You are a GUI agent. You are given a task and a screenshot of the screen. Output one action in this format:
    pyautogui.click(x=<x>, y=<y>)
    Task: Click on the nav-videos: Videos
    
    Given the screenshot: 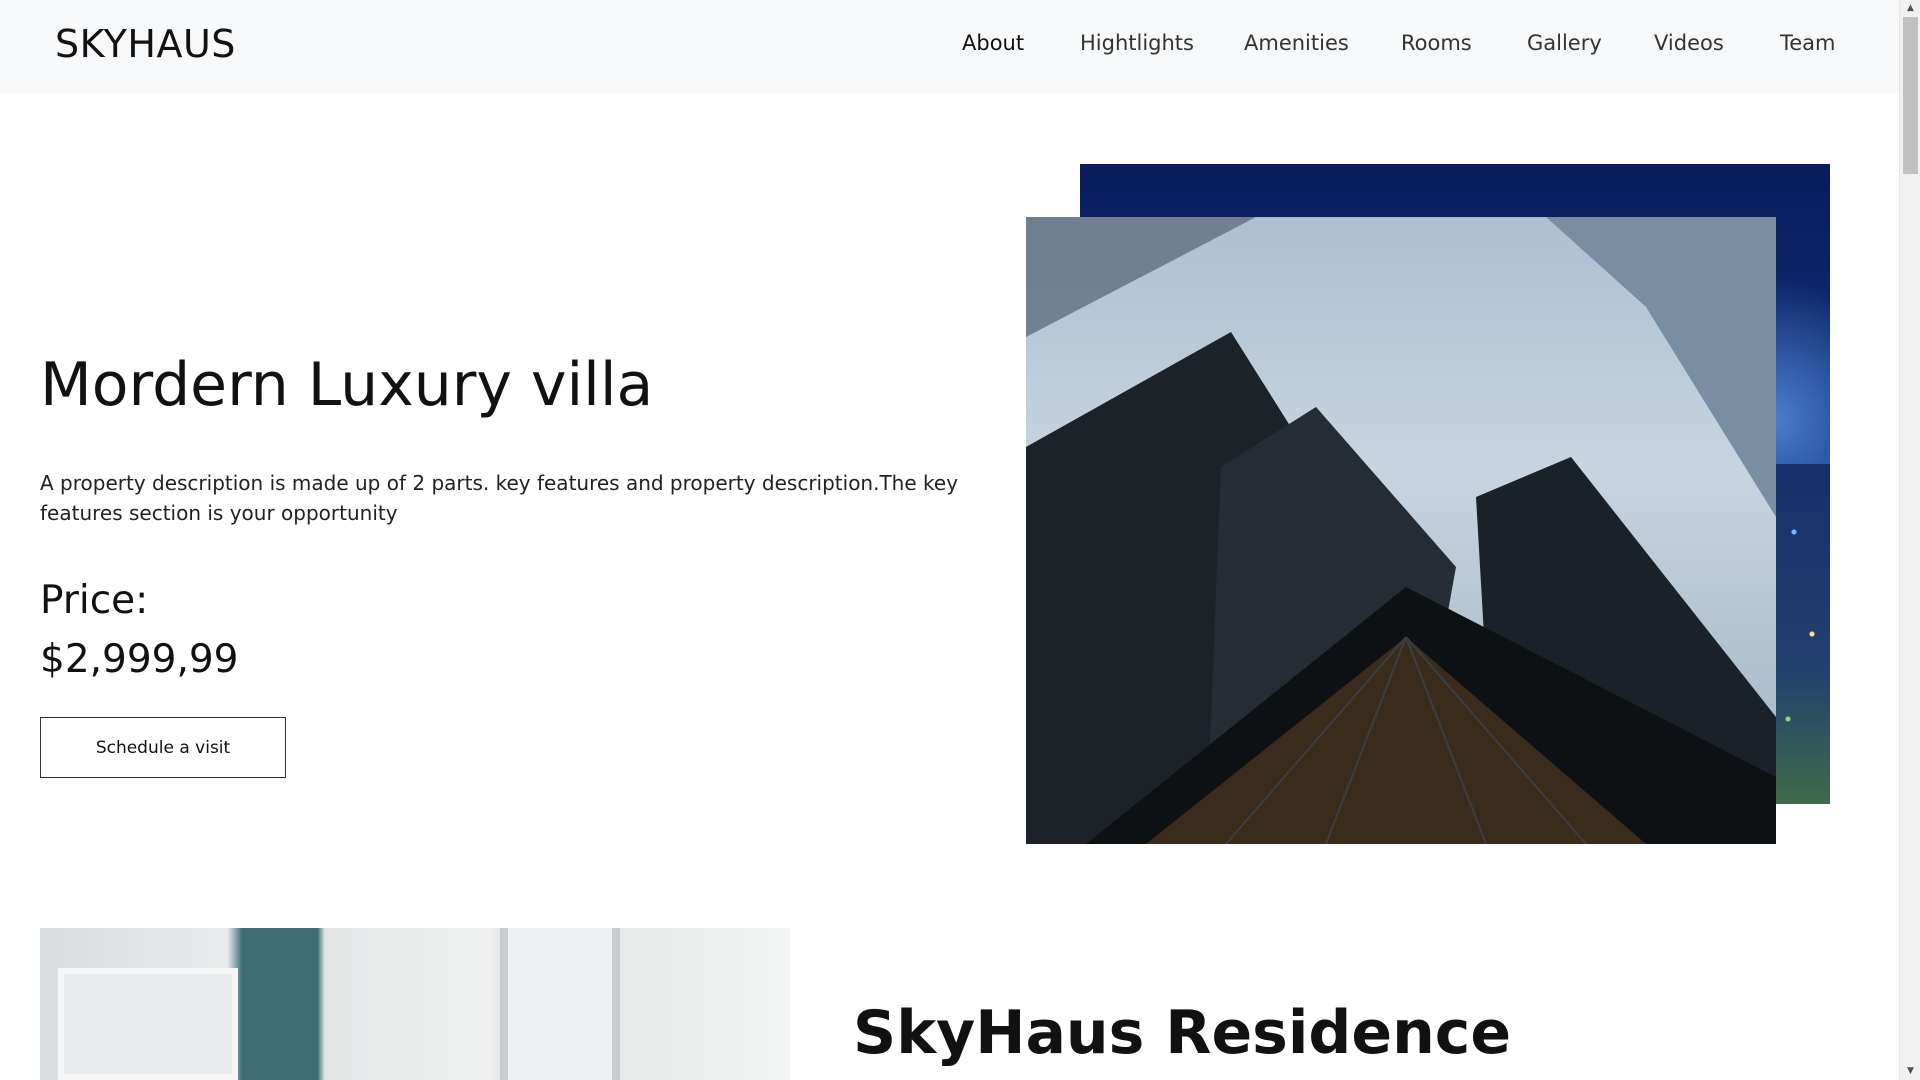 What is the action you would take?
    pyautogui.click(x=1689, y=43)
    